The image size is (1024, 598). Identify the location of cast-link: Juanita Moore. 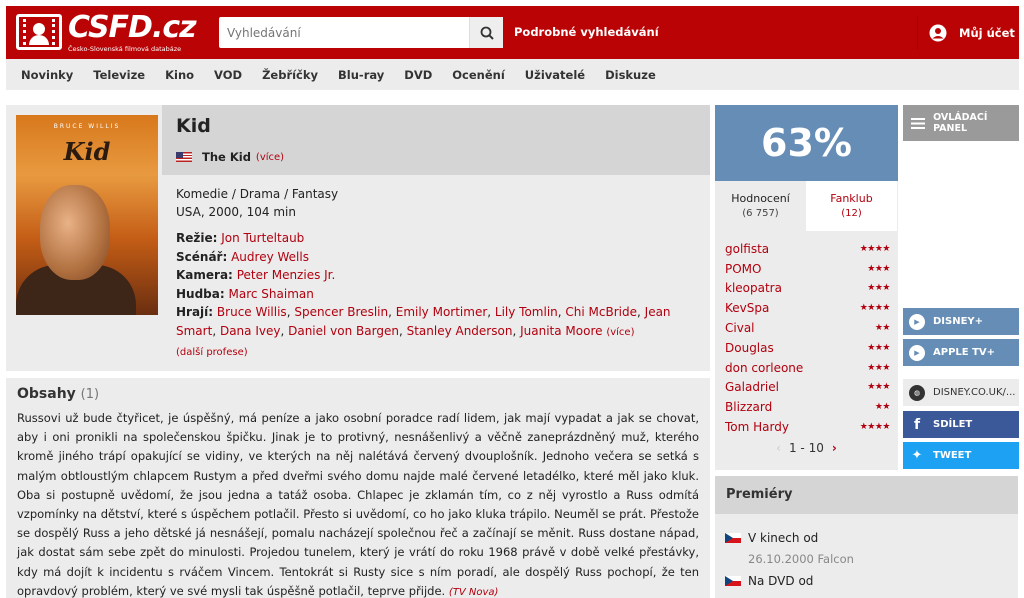
(561, 331).